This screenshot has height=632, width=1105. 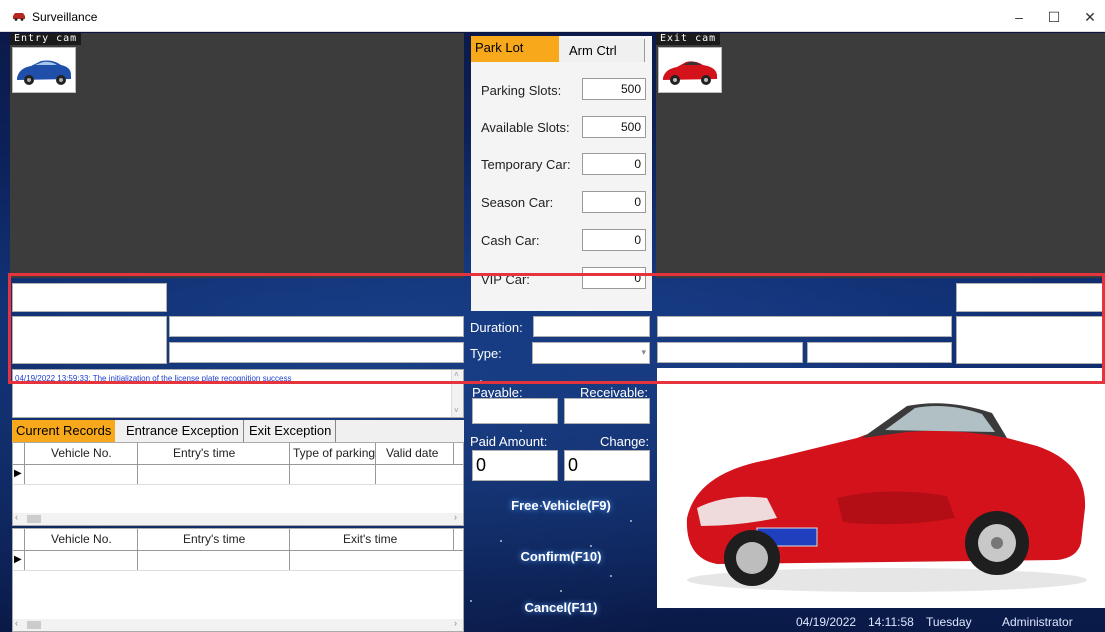 What do you see at coordinates (688, 39) in the screenshot?
I see `exit-cam-label: Exit cam` at bounding box center [688, 39].